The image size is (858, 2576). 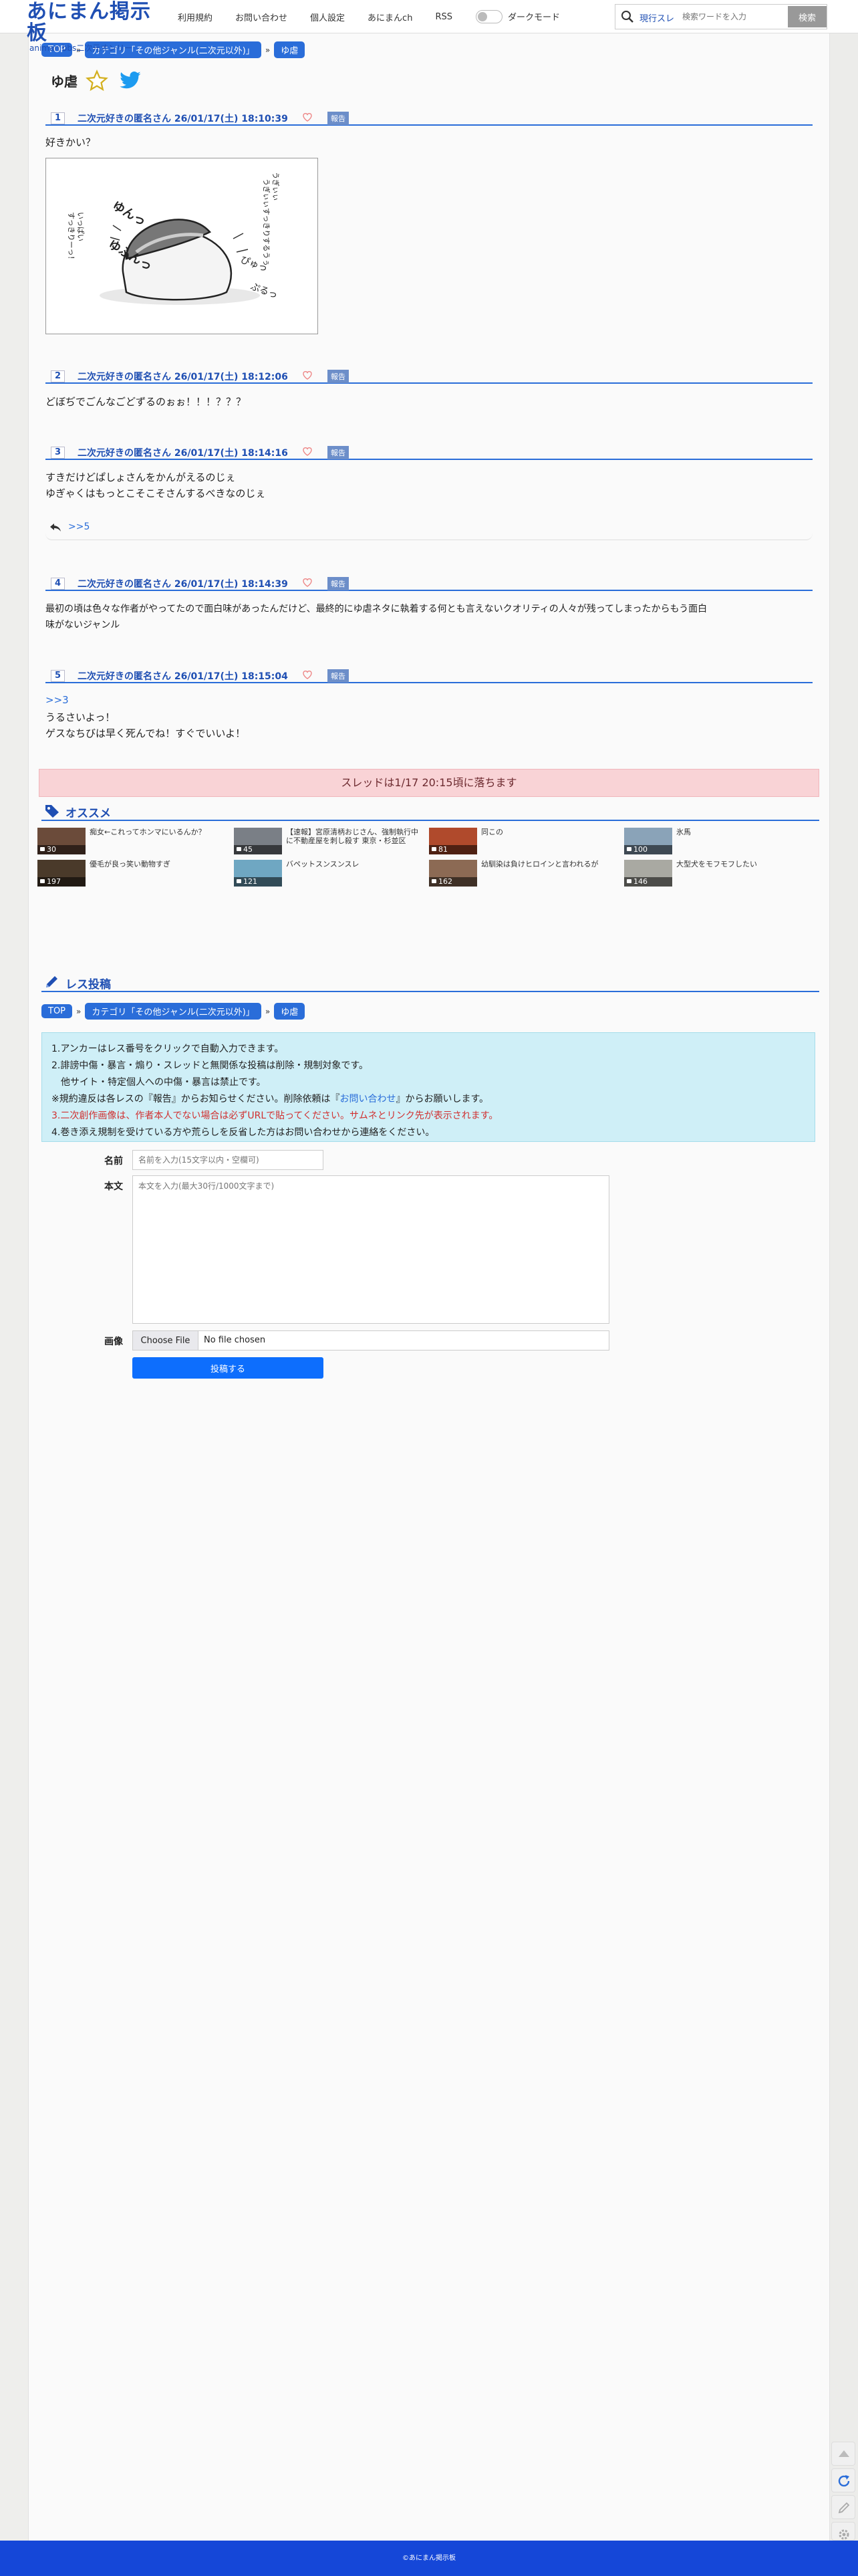 What do you see at coordinates (390, 17) in the screenshot?
I see `nav-animanch: あにまんch` at bounding box center [390, 17].